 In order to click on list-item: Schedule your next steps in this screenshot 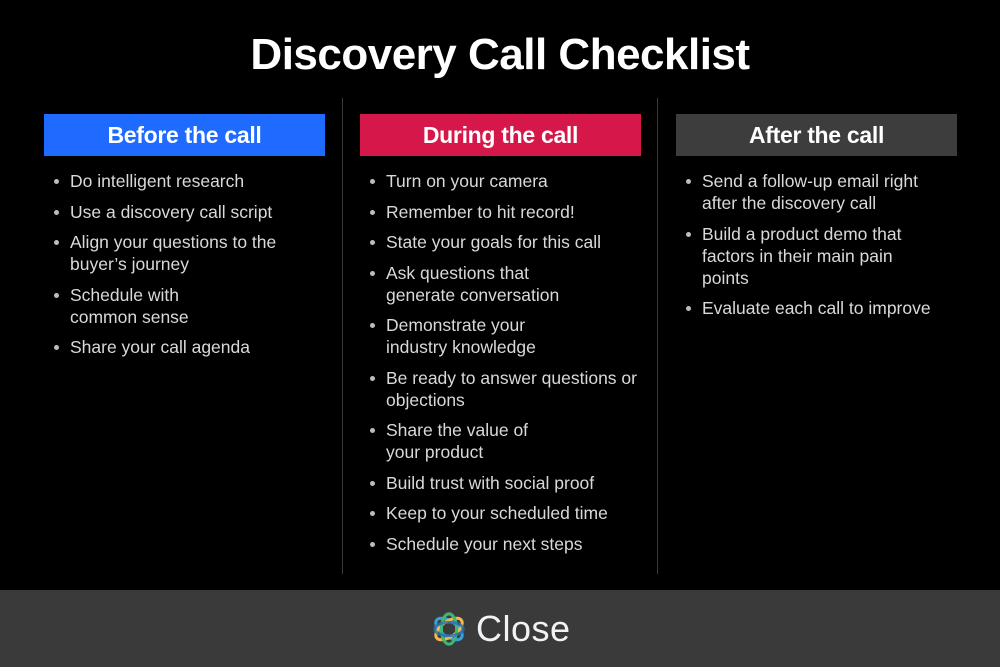, I will do `click(500, 544)`.